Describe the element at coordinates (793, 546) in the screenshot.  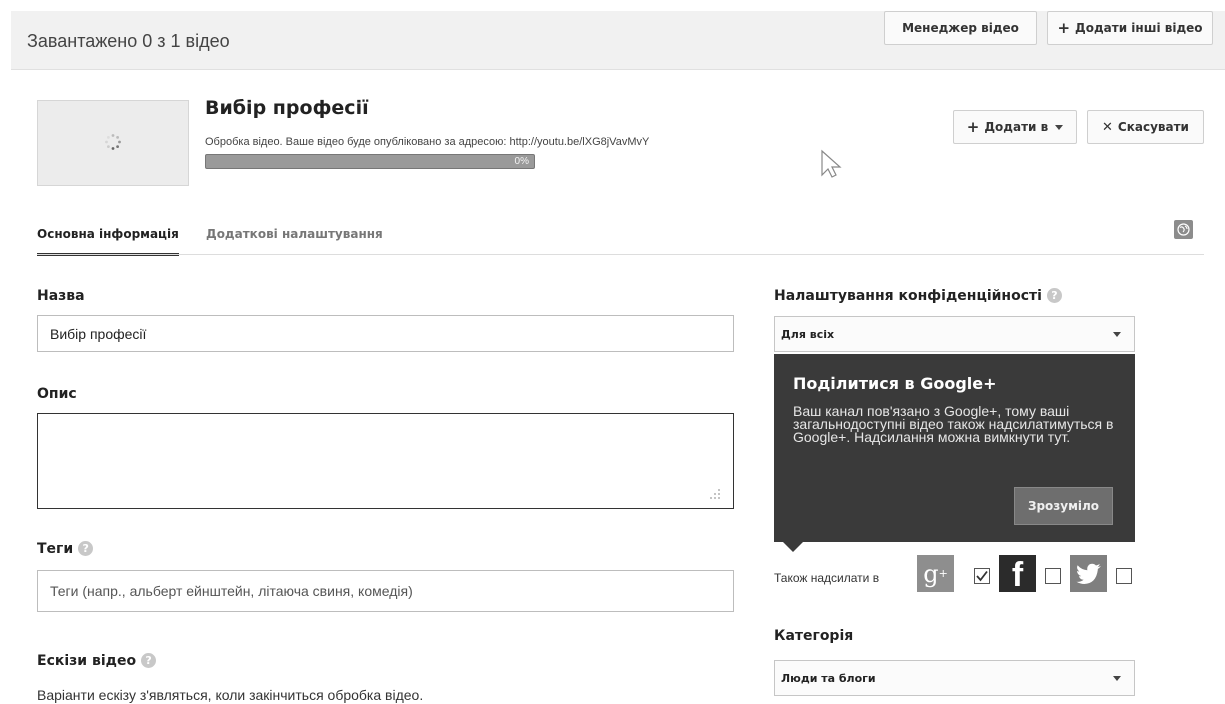
I see `tooltip-arrow` at that location.